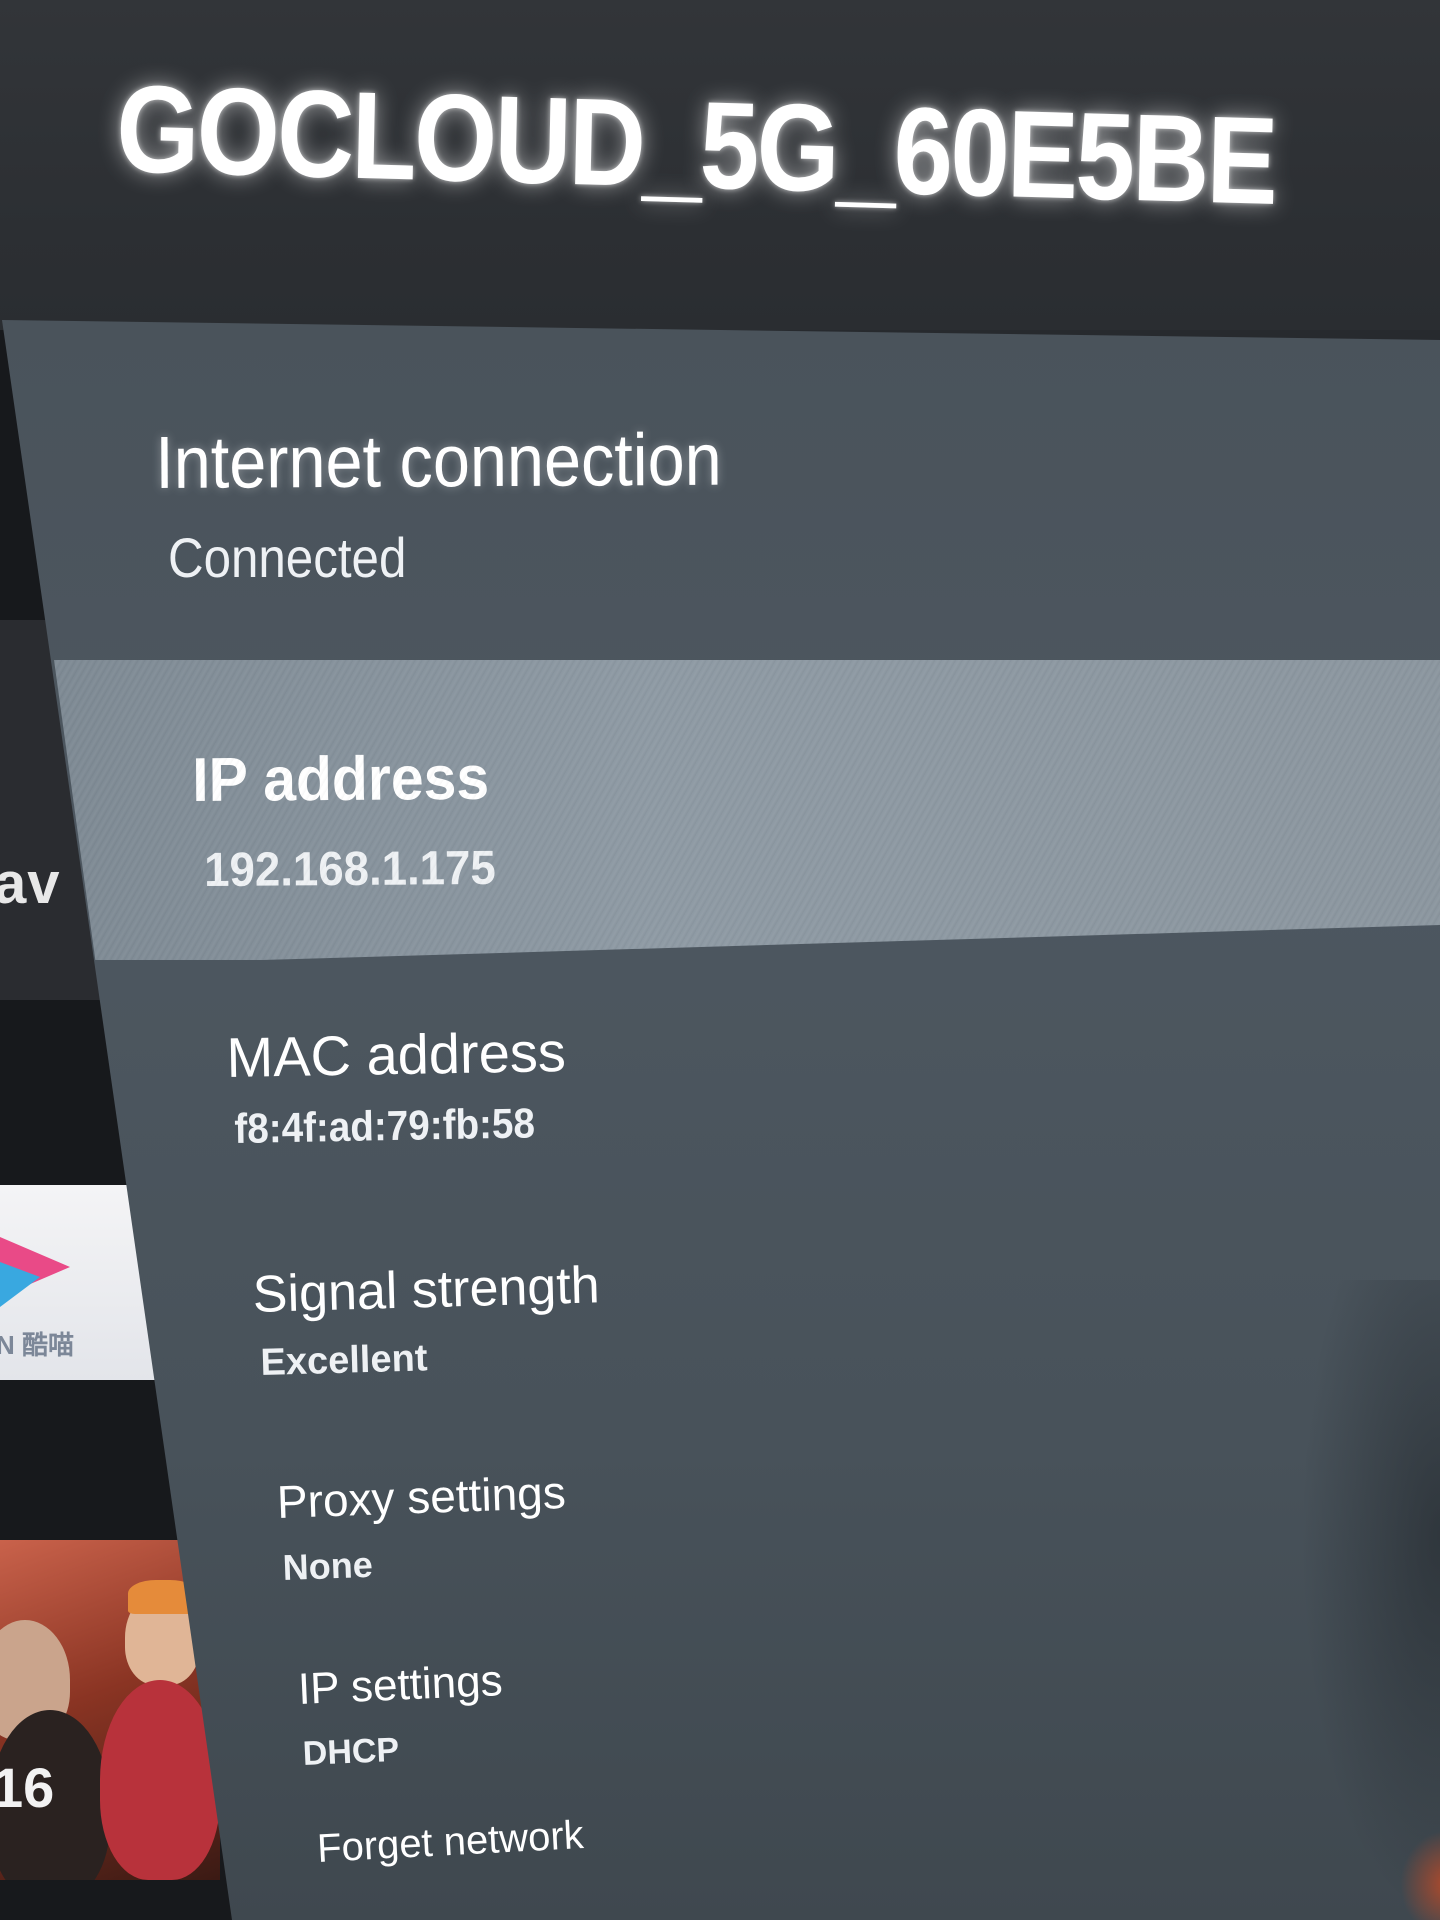 This screenshot has width=1440, height=1920. I want to click on mac-address-value: f8:4f:ad:79:fb:58, so click(385, 1125).